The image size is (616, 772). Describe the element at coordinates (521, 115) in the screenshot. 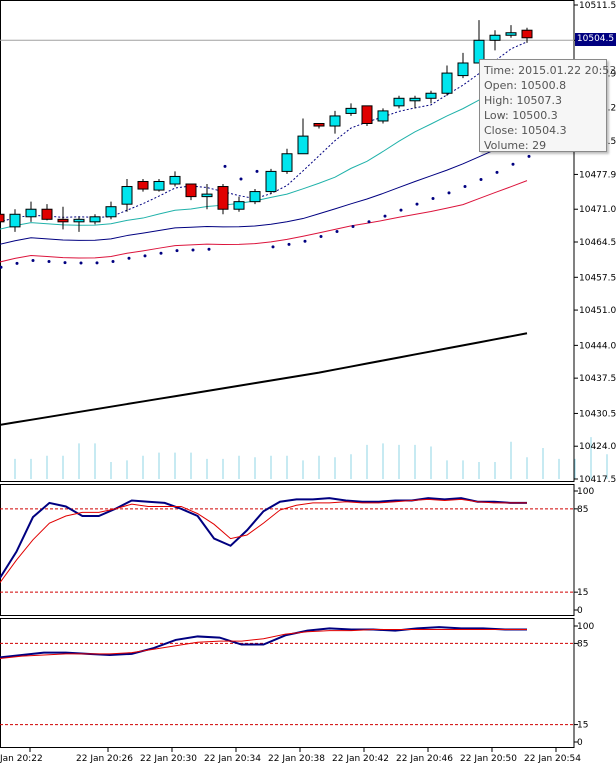

I see `tooltip-low: Low: 10500.3` at that location.